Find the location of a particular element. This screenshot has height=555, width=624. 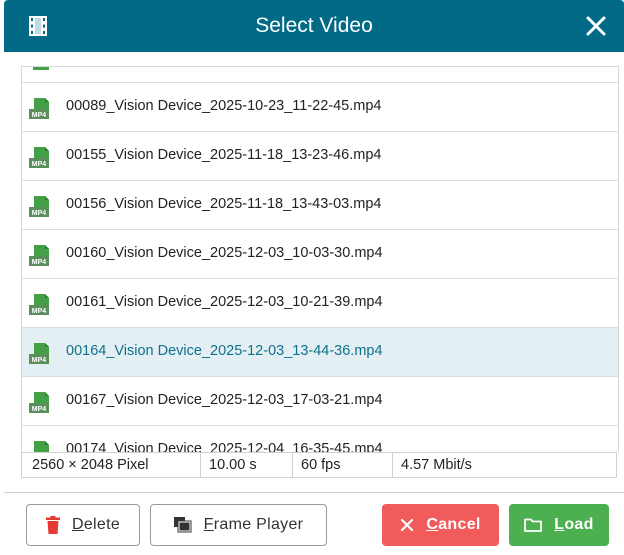

delete-button: Delete is located at coordinates (83, 525).